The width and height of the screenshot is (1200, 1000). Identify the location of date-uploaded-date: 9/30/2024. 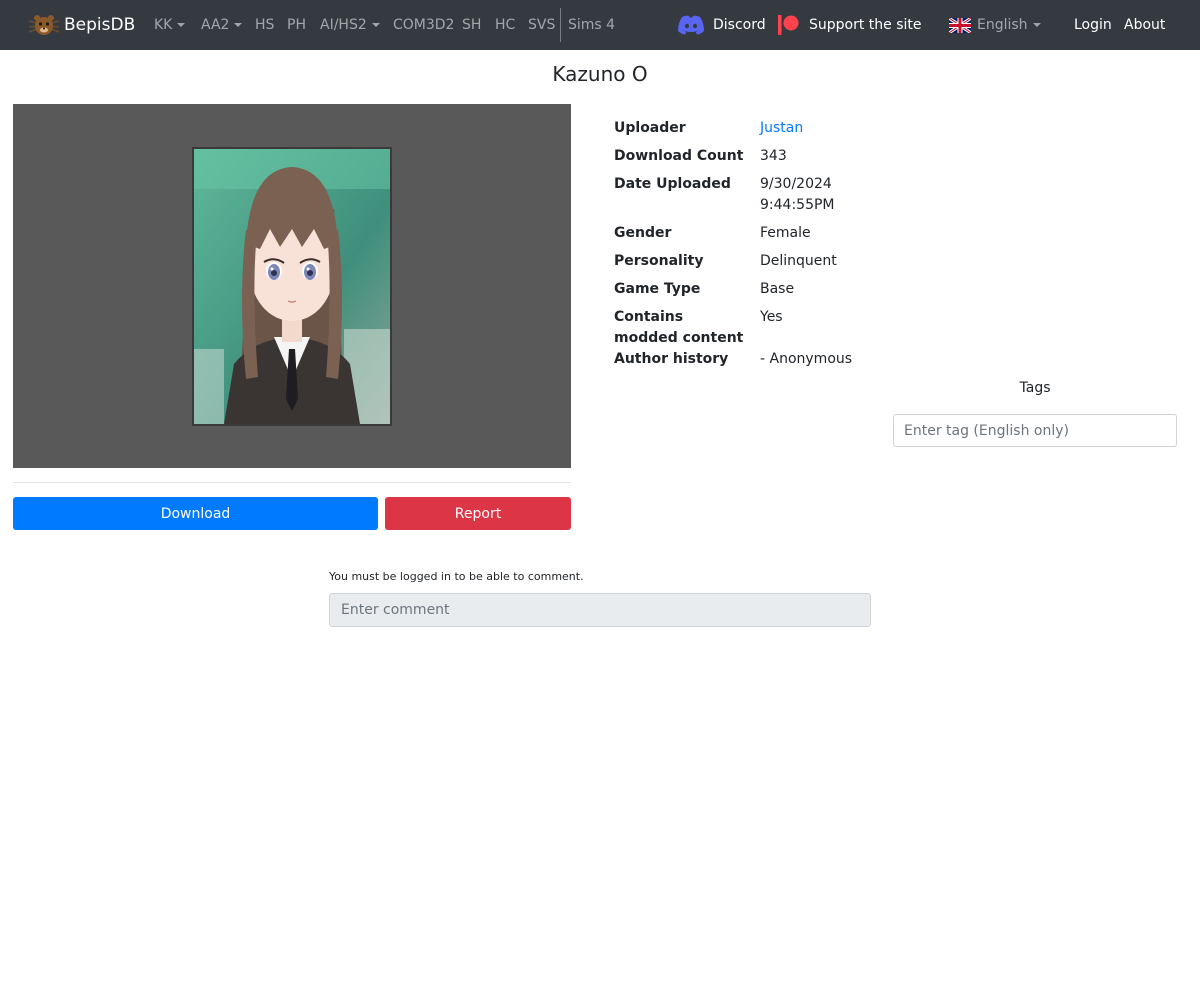
(796, 184).